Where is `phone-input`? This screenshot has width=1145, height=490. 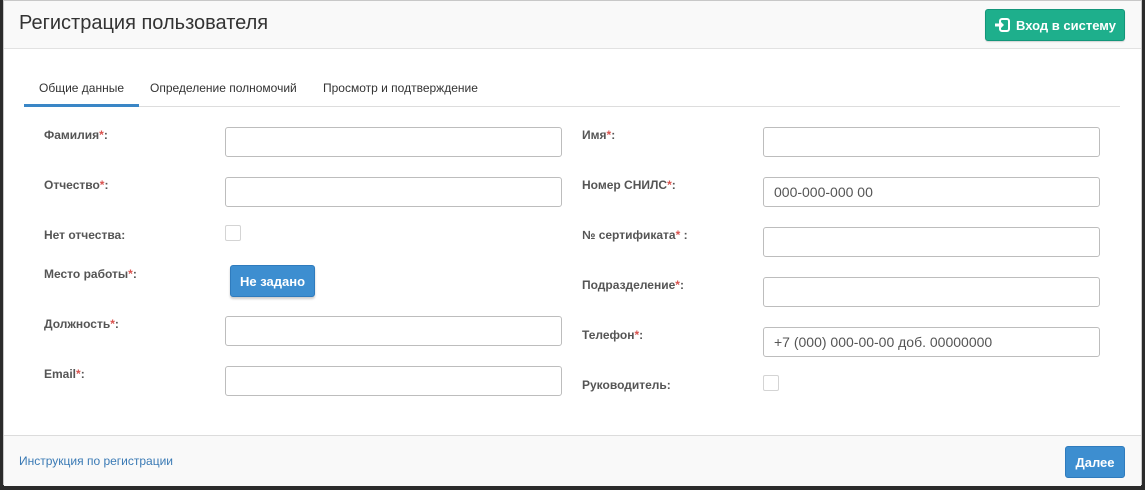 phone-input is located at coordinates (931, 342).